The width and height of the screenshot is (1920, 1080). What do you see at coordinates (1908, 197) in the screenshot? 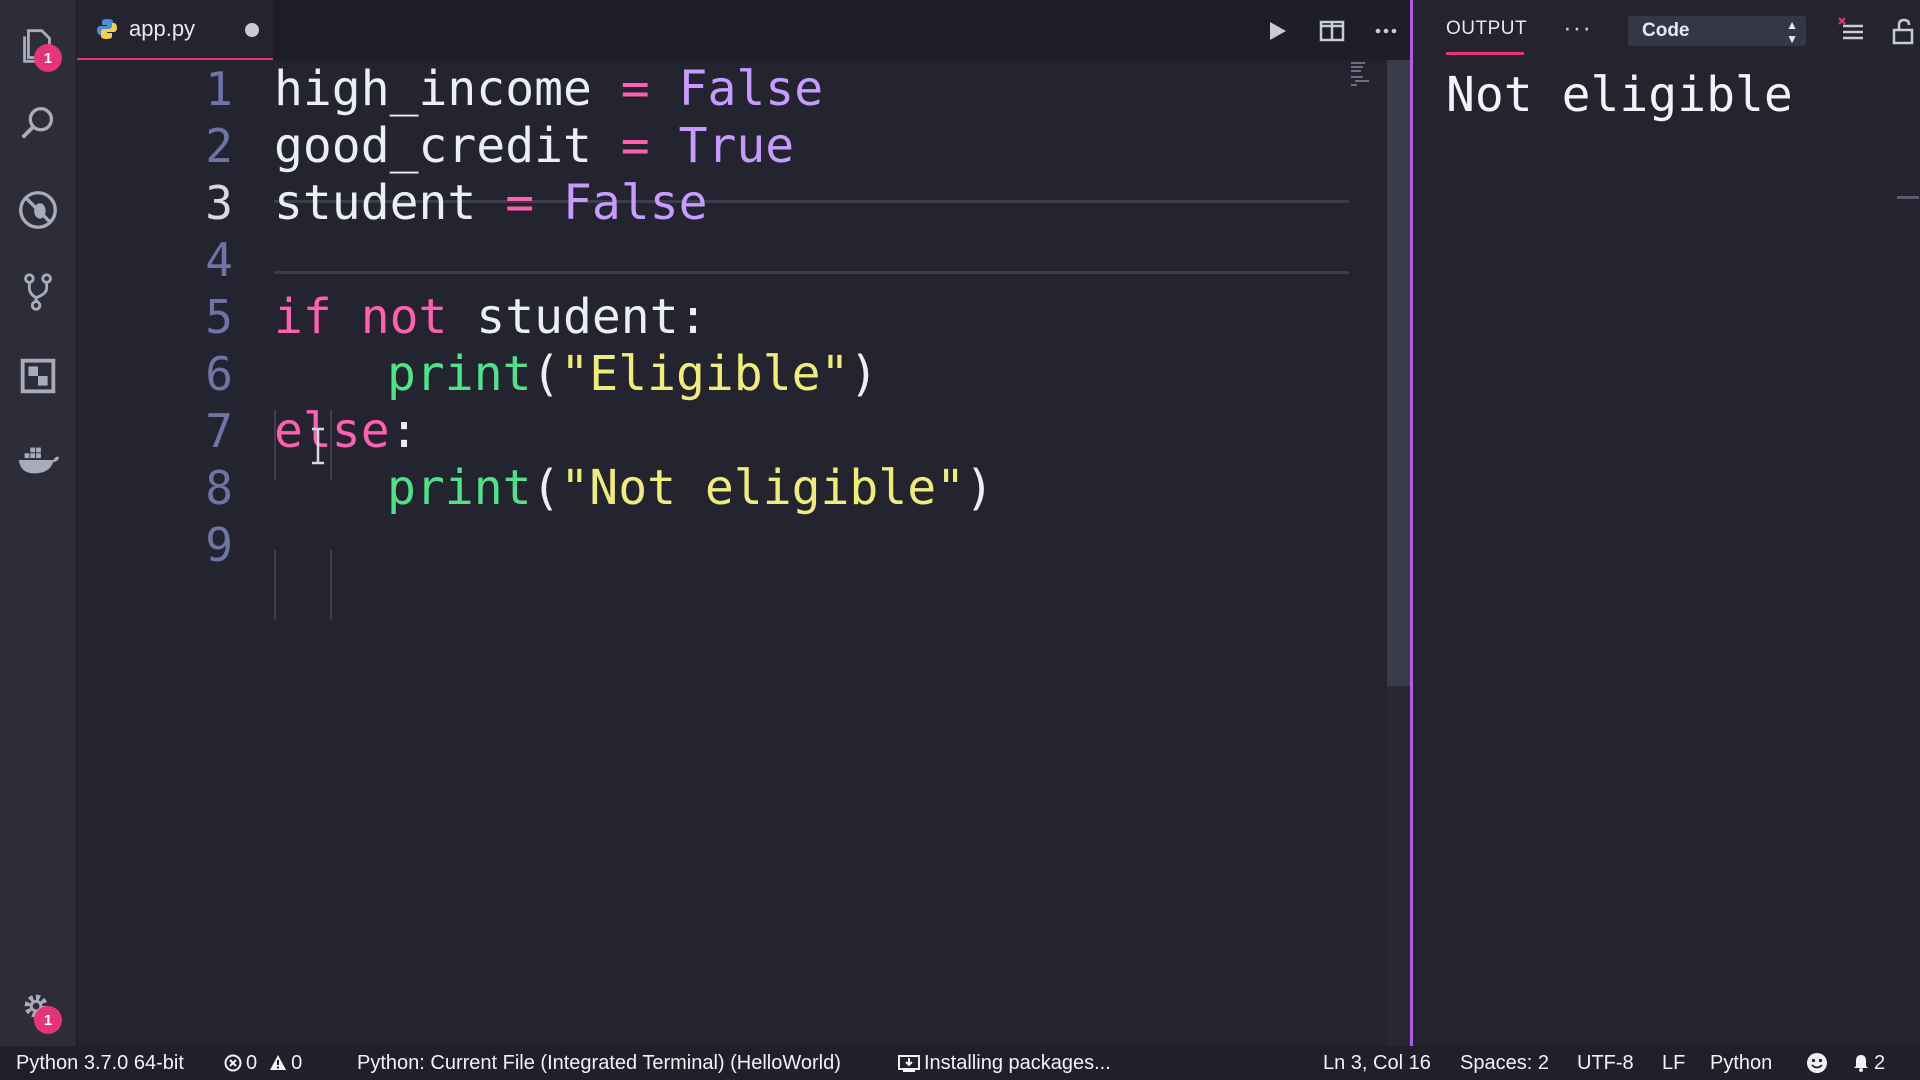
I see `panel-scroll-indicator` at bounding box center [1908, 197].